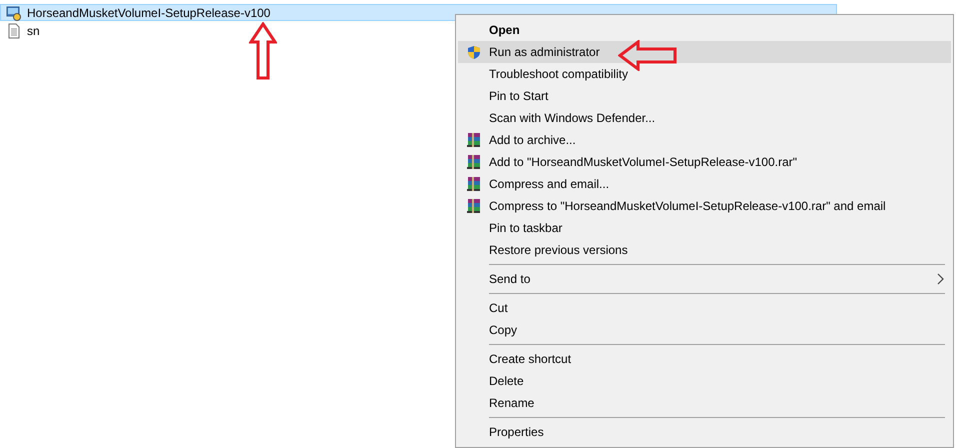 This screenshot has width=956, height=448. Describe the element at coordinates (704, 52) in the screenshot. I see `menu-item: Run as administrator` at that location.